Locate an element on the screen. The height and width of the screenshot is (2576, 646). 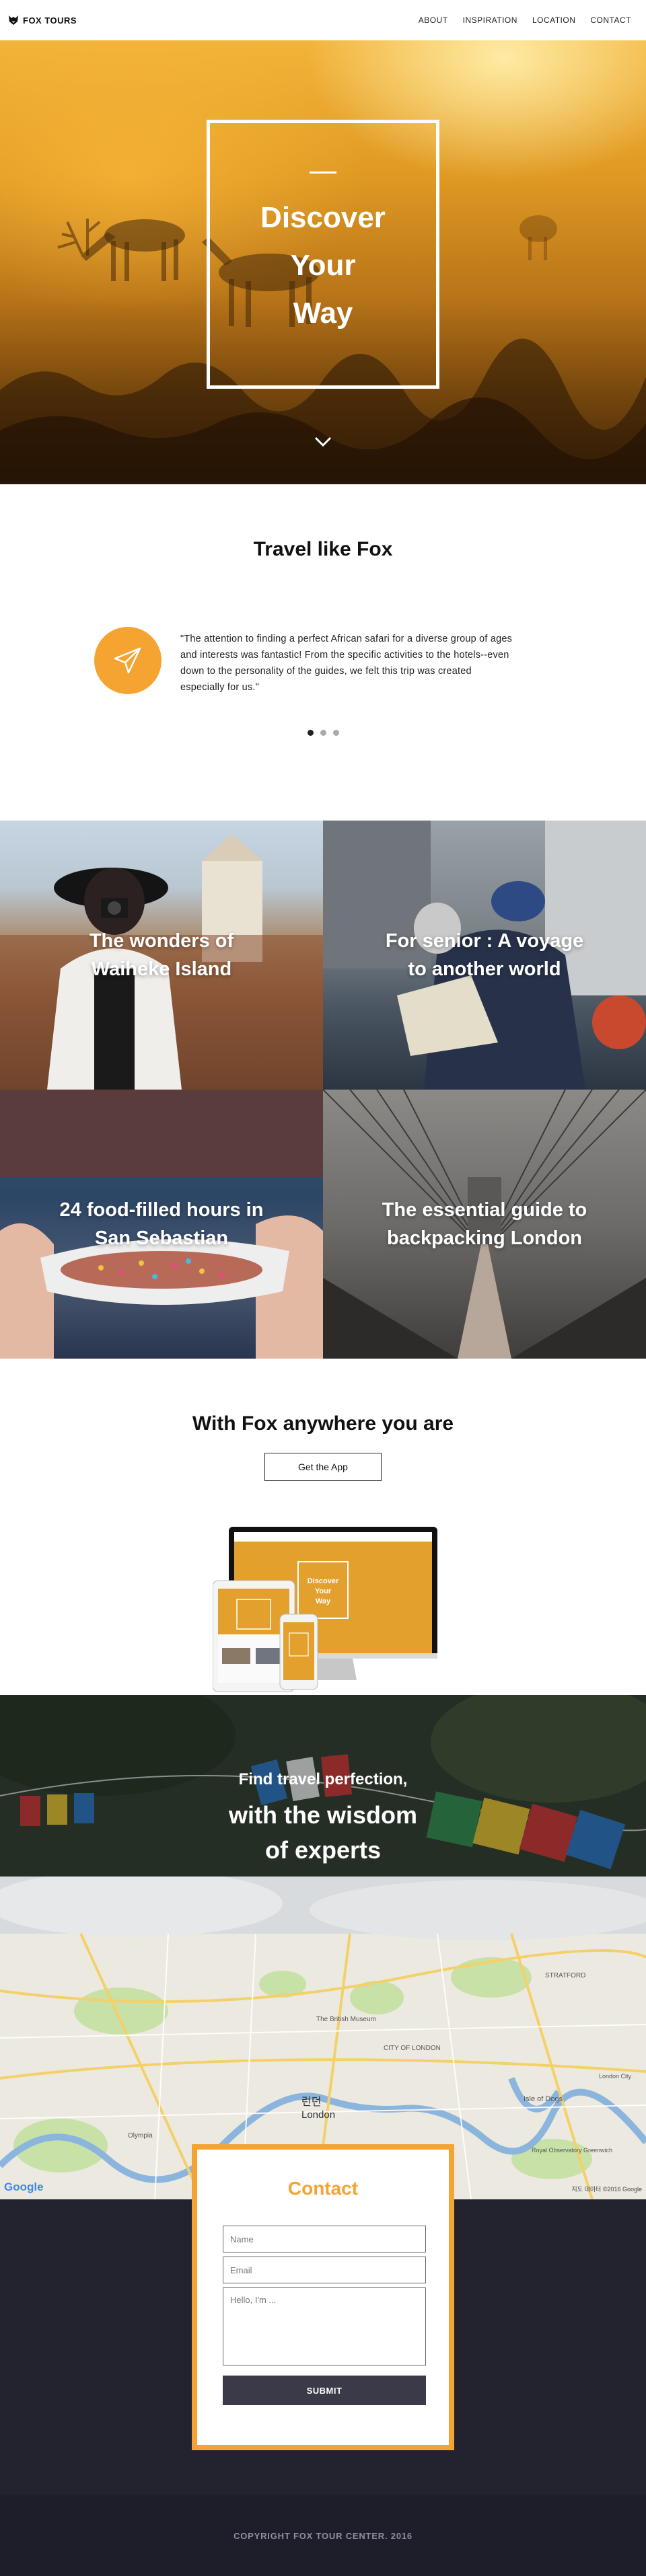
story-title: 24 food-filled hours in San Sebastian is located at coordinates (161, 1224).